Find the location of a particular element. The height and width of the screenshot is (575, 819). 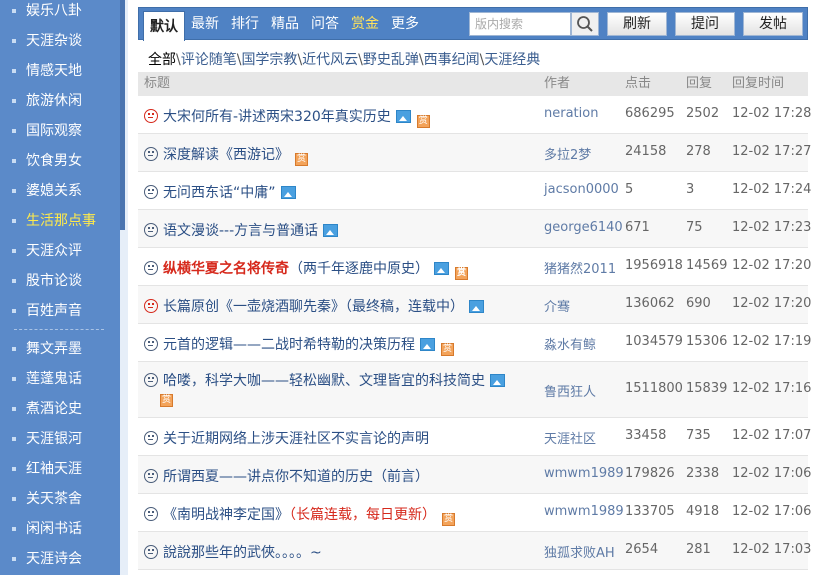

thread-title-text: 《南明战神李定国》 is located at coordinates (226, 515).